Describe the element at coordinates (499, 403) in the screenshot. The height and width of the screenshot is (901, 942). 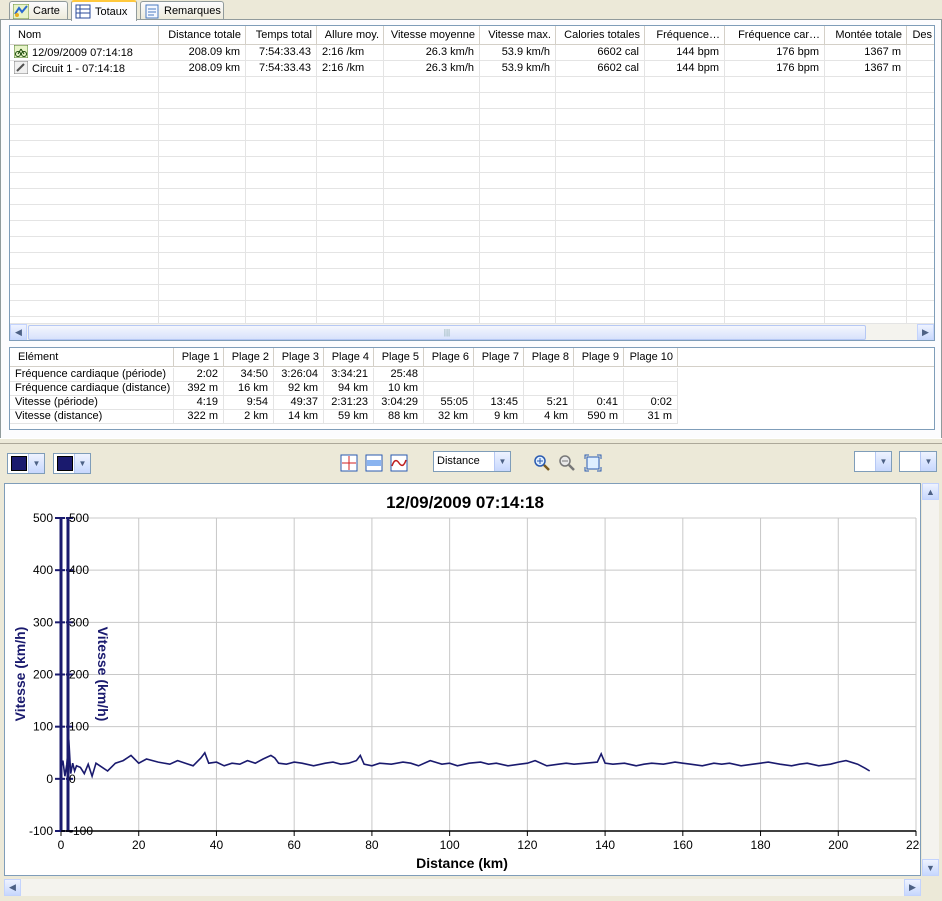
I see `table-cell: 13:45` at that location.